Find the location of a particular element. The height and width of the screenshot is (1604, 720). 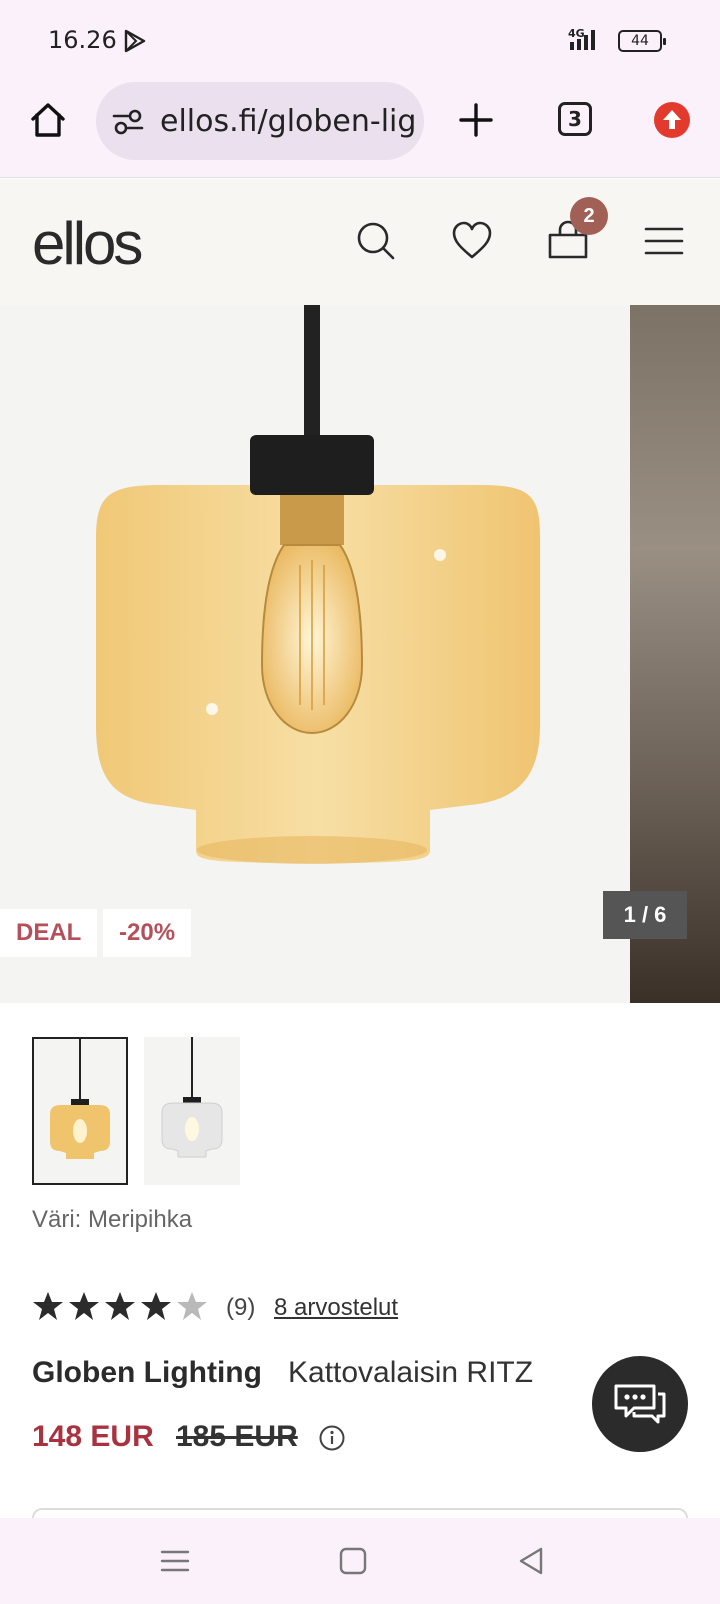

new-tab-icon is located at coordinates (476, 120).